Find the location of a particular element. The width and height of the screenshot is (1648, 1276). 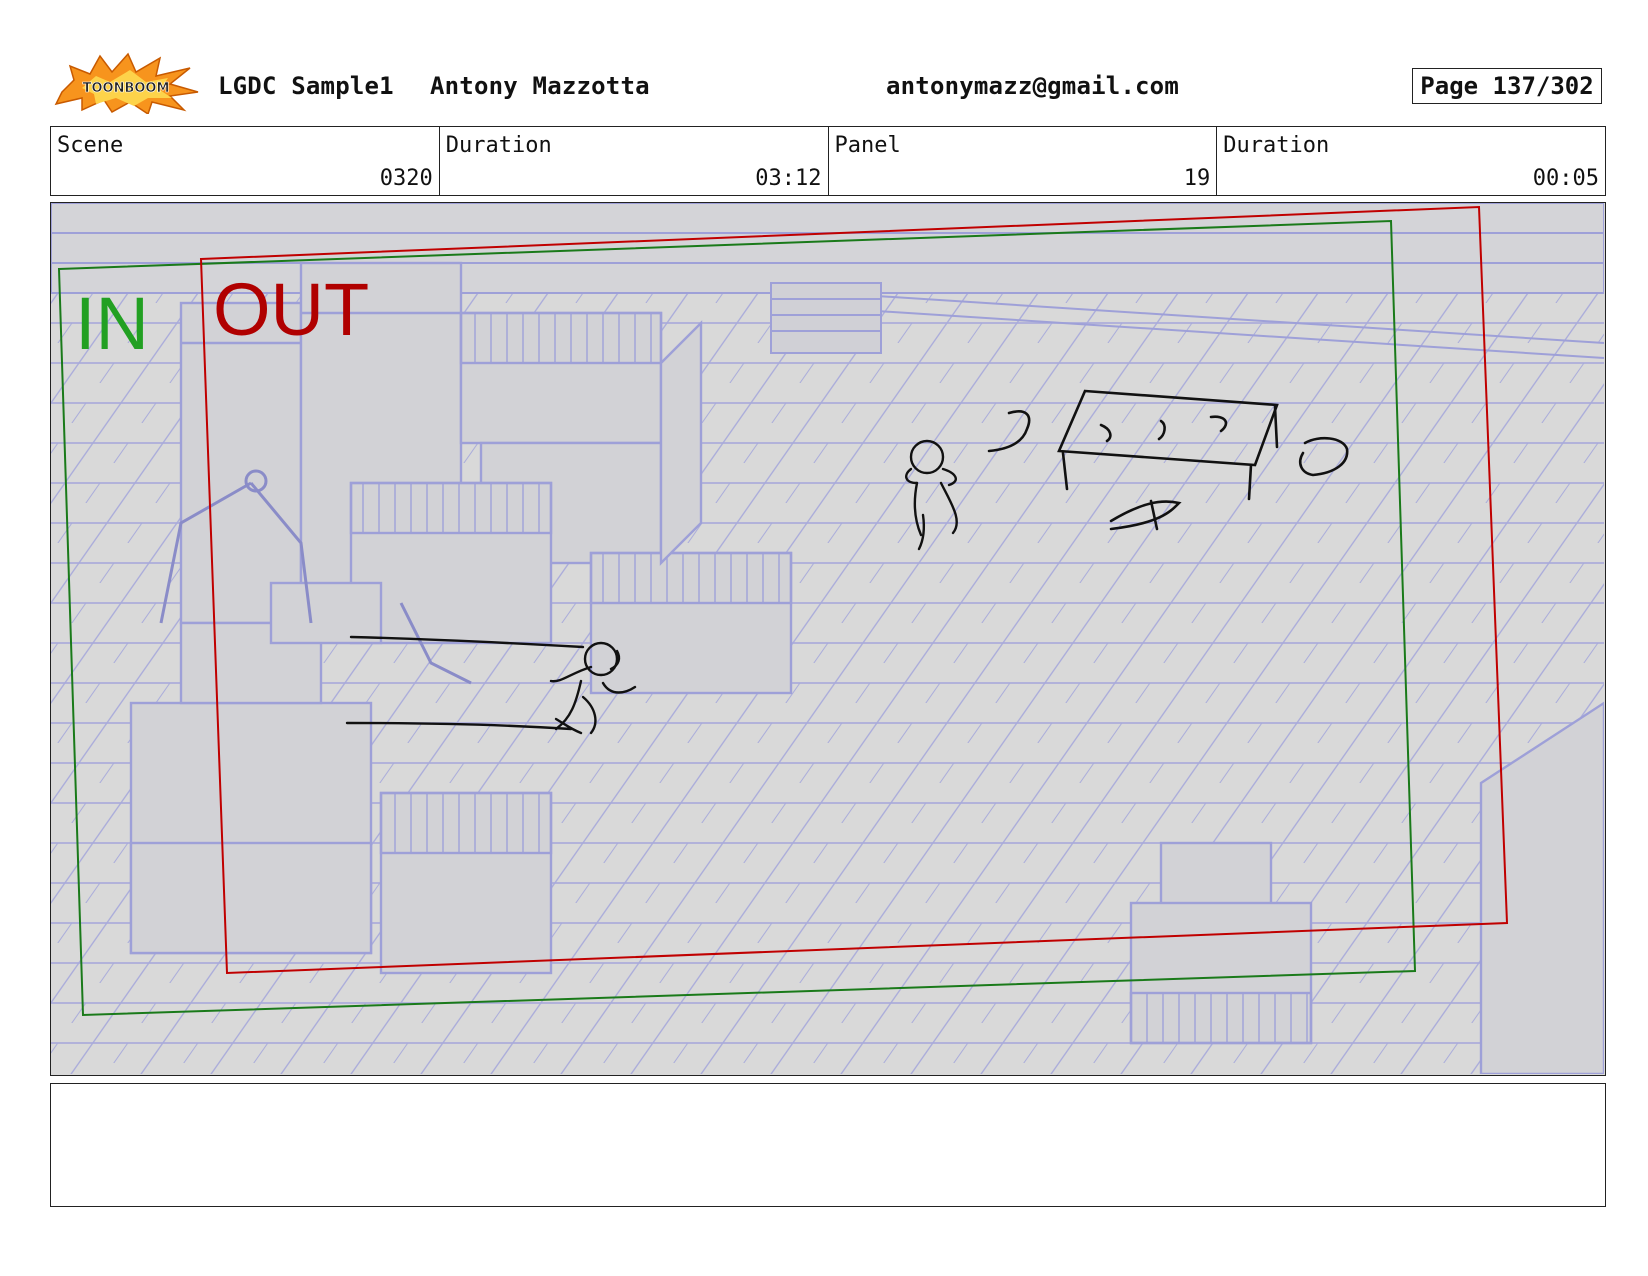

scene-duration-value: 03:12 is located at coordinates (788, 178).